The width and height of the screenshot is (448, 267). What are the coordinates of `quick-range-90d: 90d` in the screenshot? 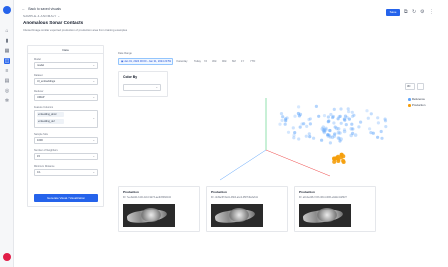 It's located at (224, 61).